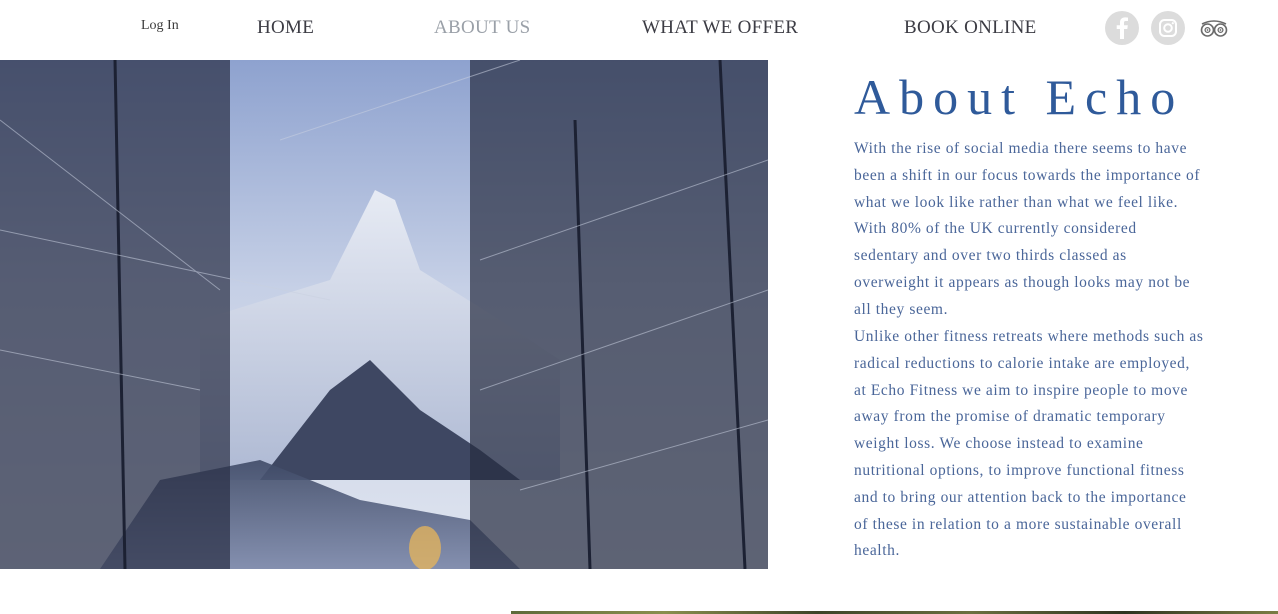 The image size is (1278, 614). I want to click on instagram-link, so click(1168, 28).